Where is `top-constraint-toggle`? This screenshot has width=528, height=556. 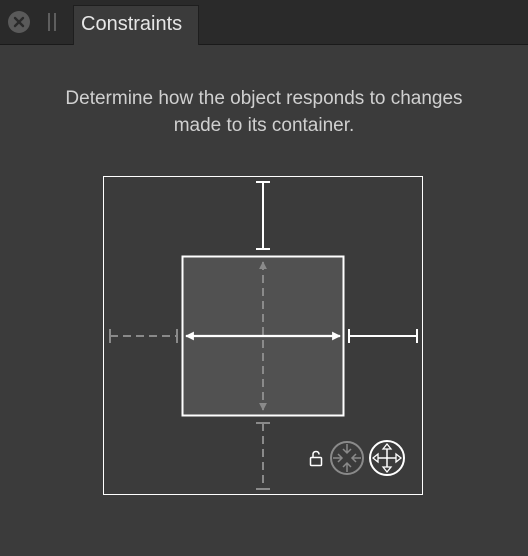 top-constraint-toggle is located at coordinates (263, 216).